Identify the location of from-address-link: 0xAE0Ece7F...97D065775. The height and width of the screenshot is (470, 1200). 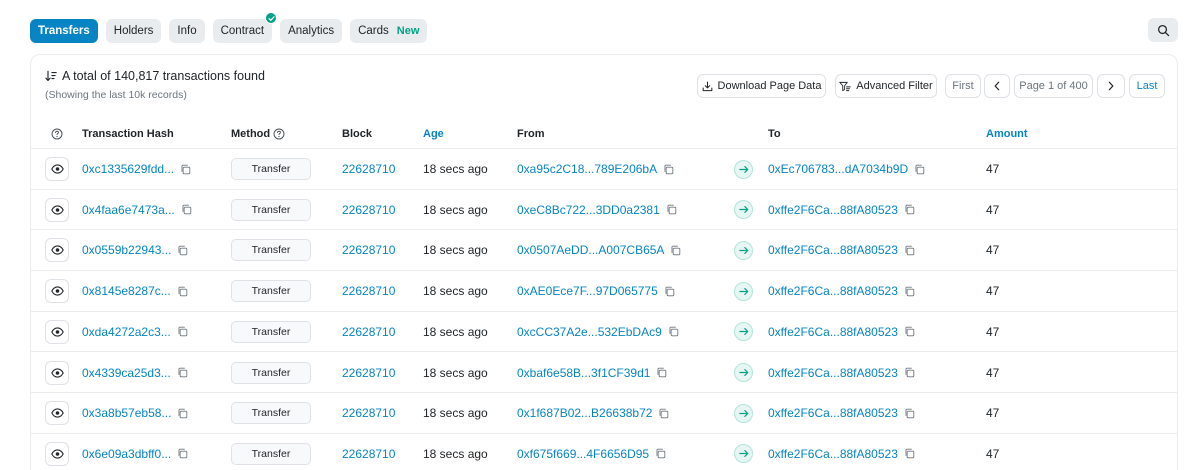
(587, 291).